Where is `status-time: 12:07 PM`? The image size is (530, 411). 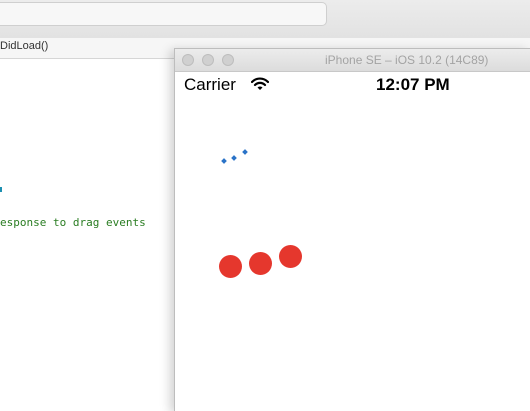
status-time: 12:07 PM is located at coordinates (413, 84).